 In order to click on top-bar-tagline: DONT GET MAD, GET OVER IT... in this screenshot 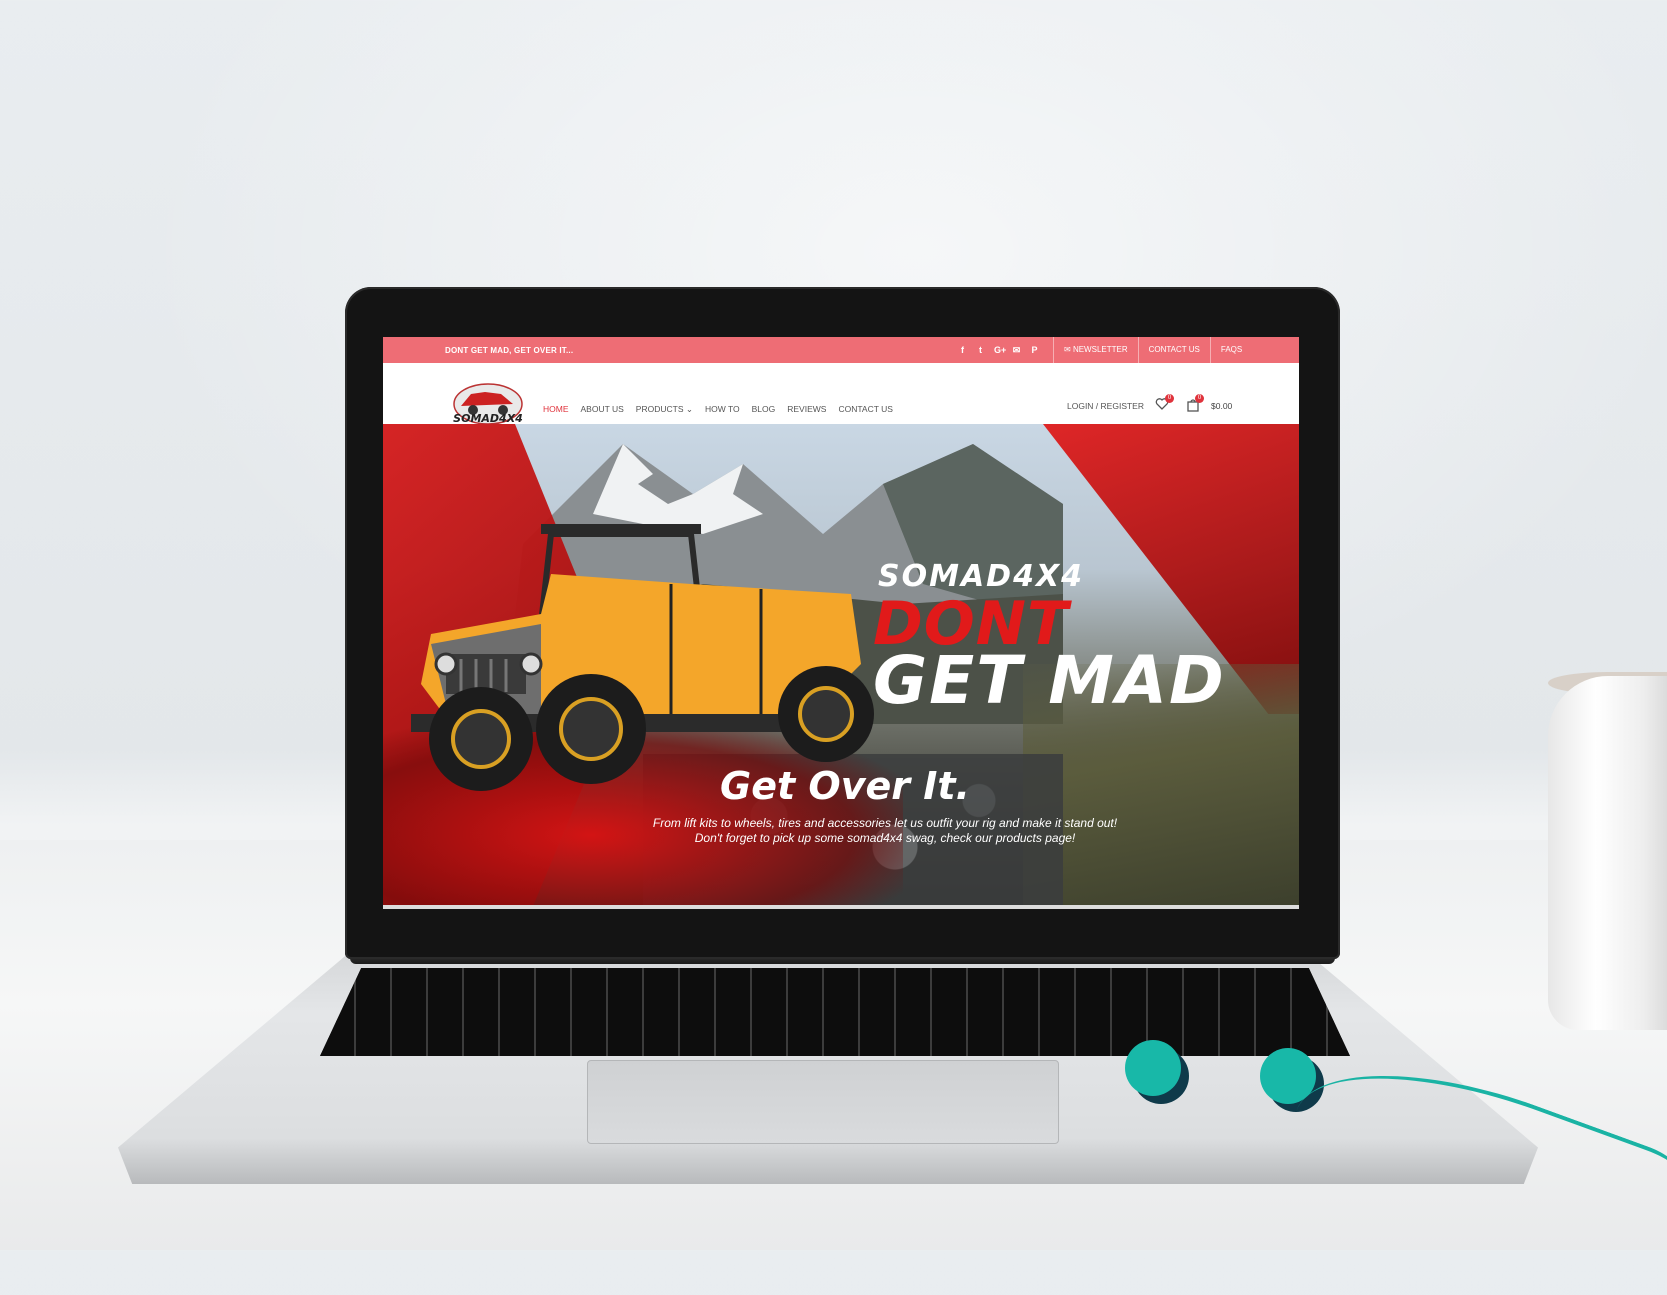, I will do `click(509, 350)`.